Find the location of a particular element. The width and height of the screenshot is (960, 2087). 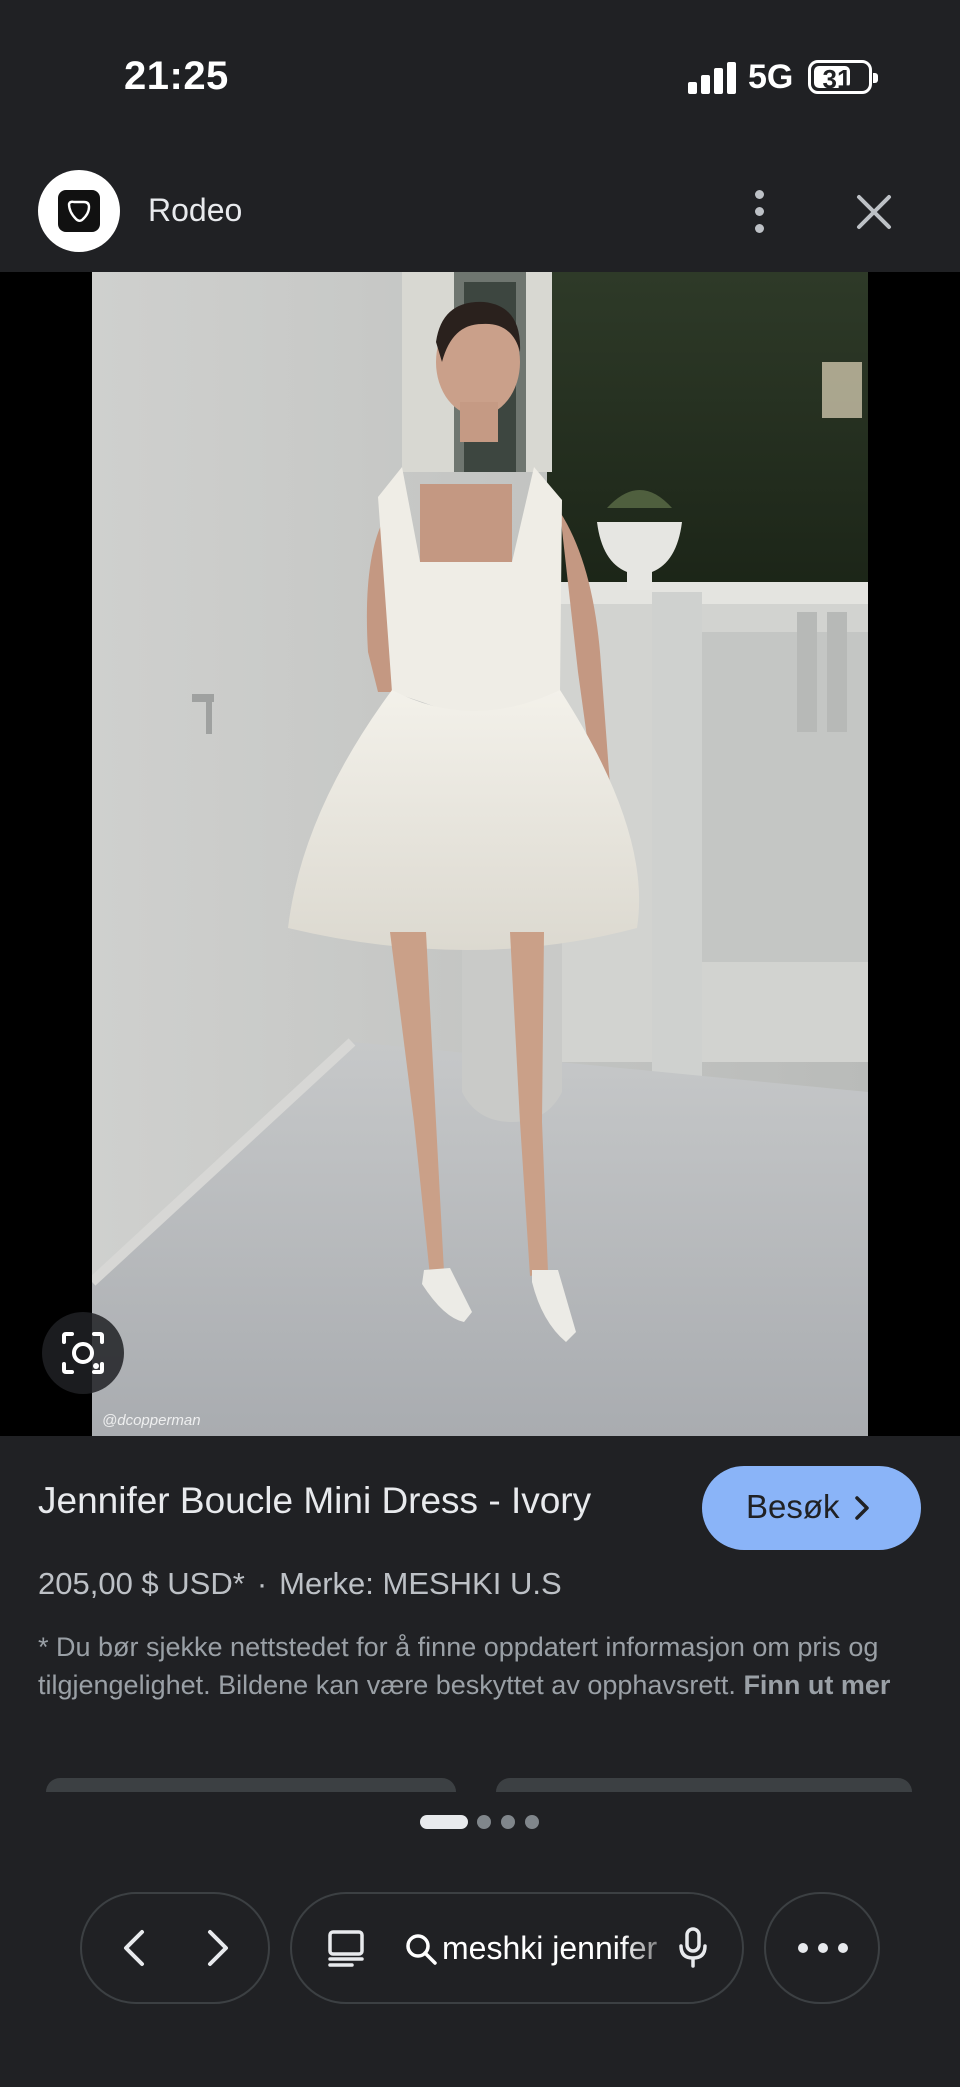

learn-more-link: Finn ut mer is located at coordinates (816, 1685).